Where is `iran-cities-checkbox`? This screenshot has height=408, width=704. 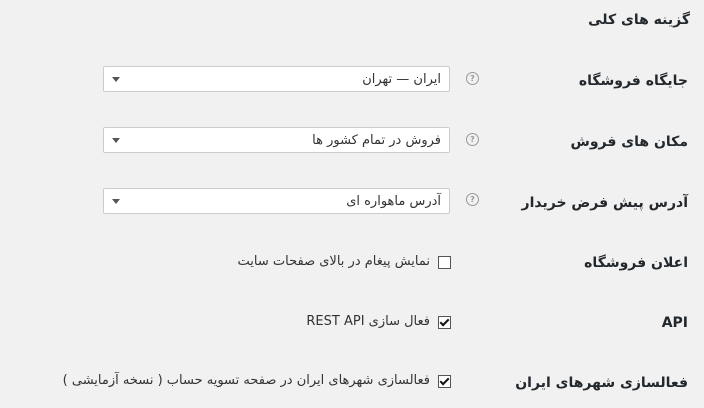
iran-cities-checkbox is located at coordinates (444, 381).